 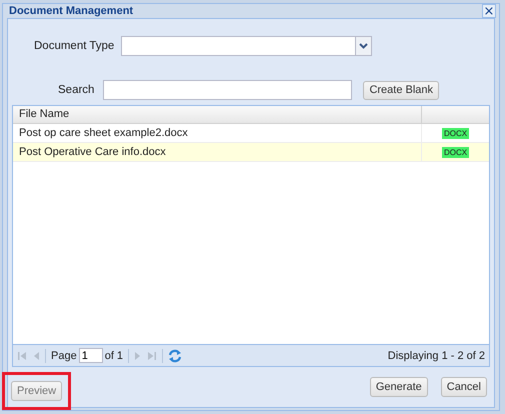 I want to click on refresh-icon, so click(x=175, y=355).